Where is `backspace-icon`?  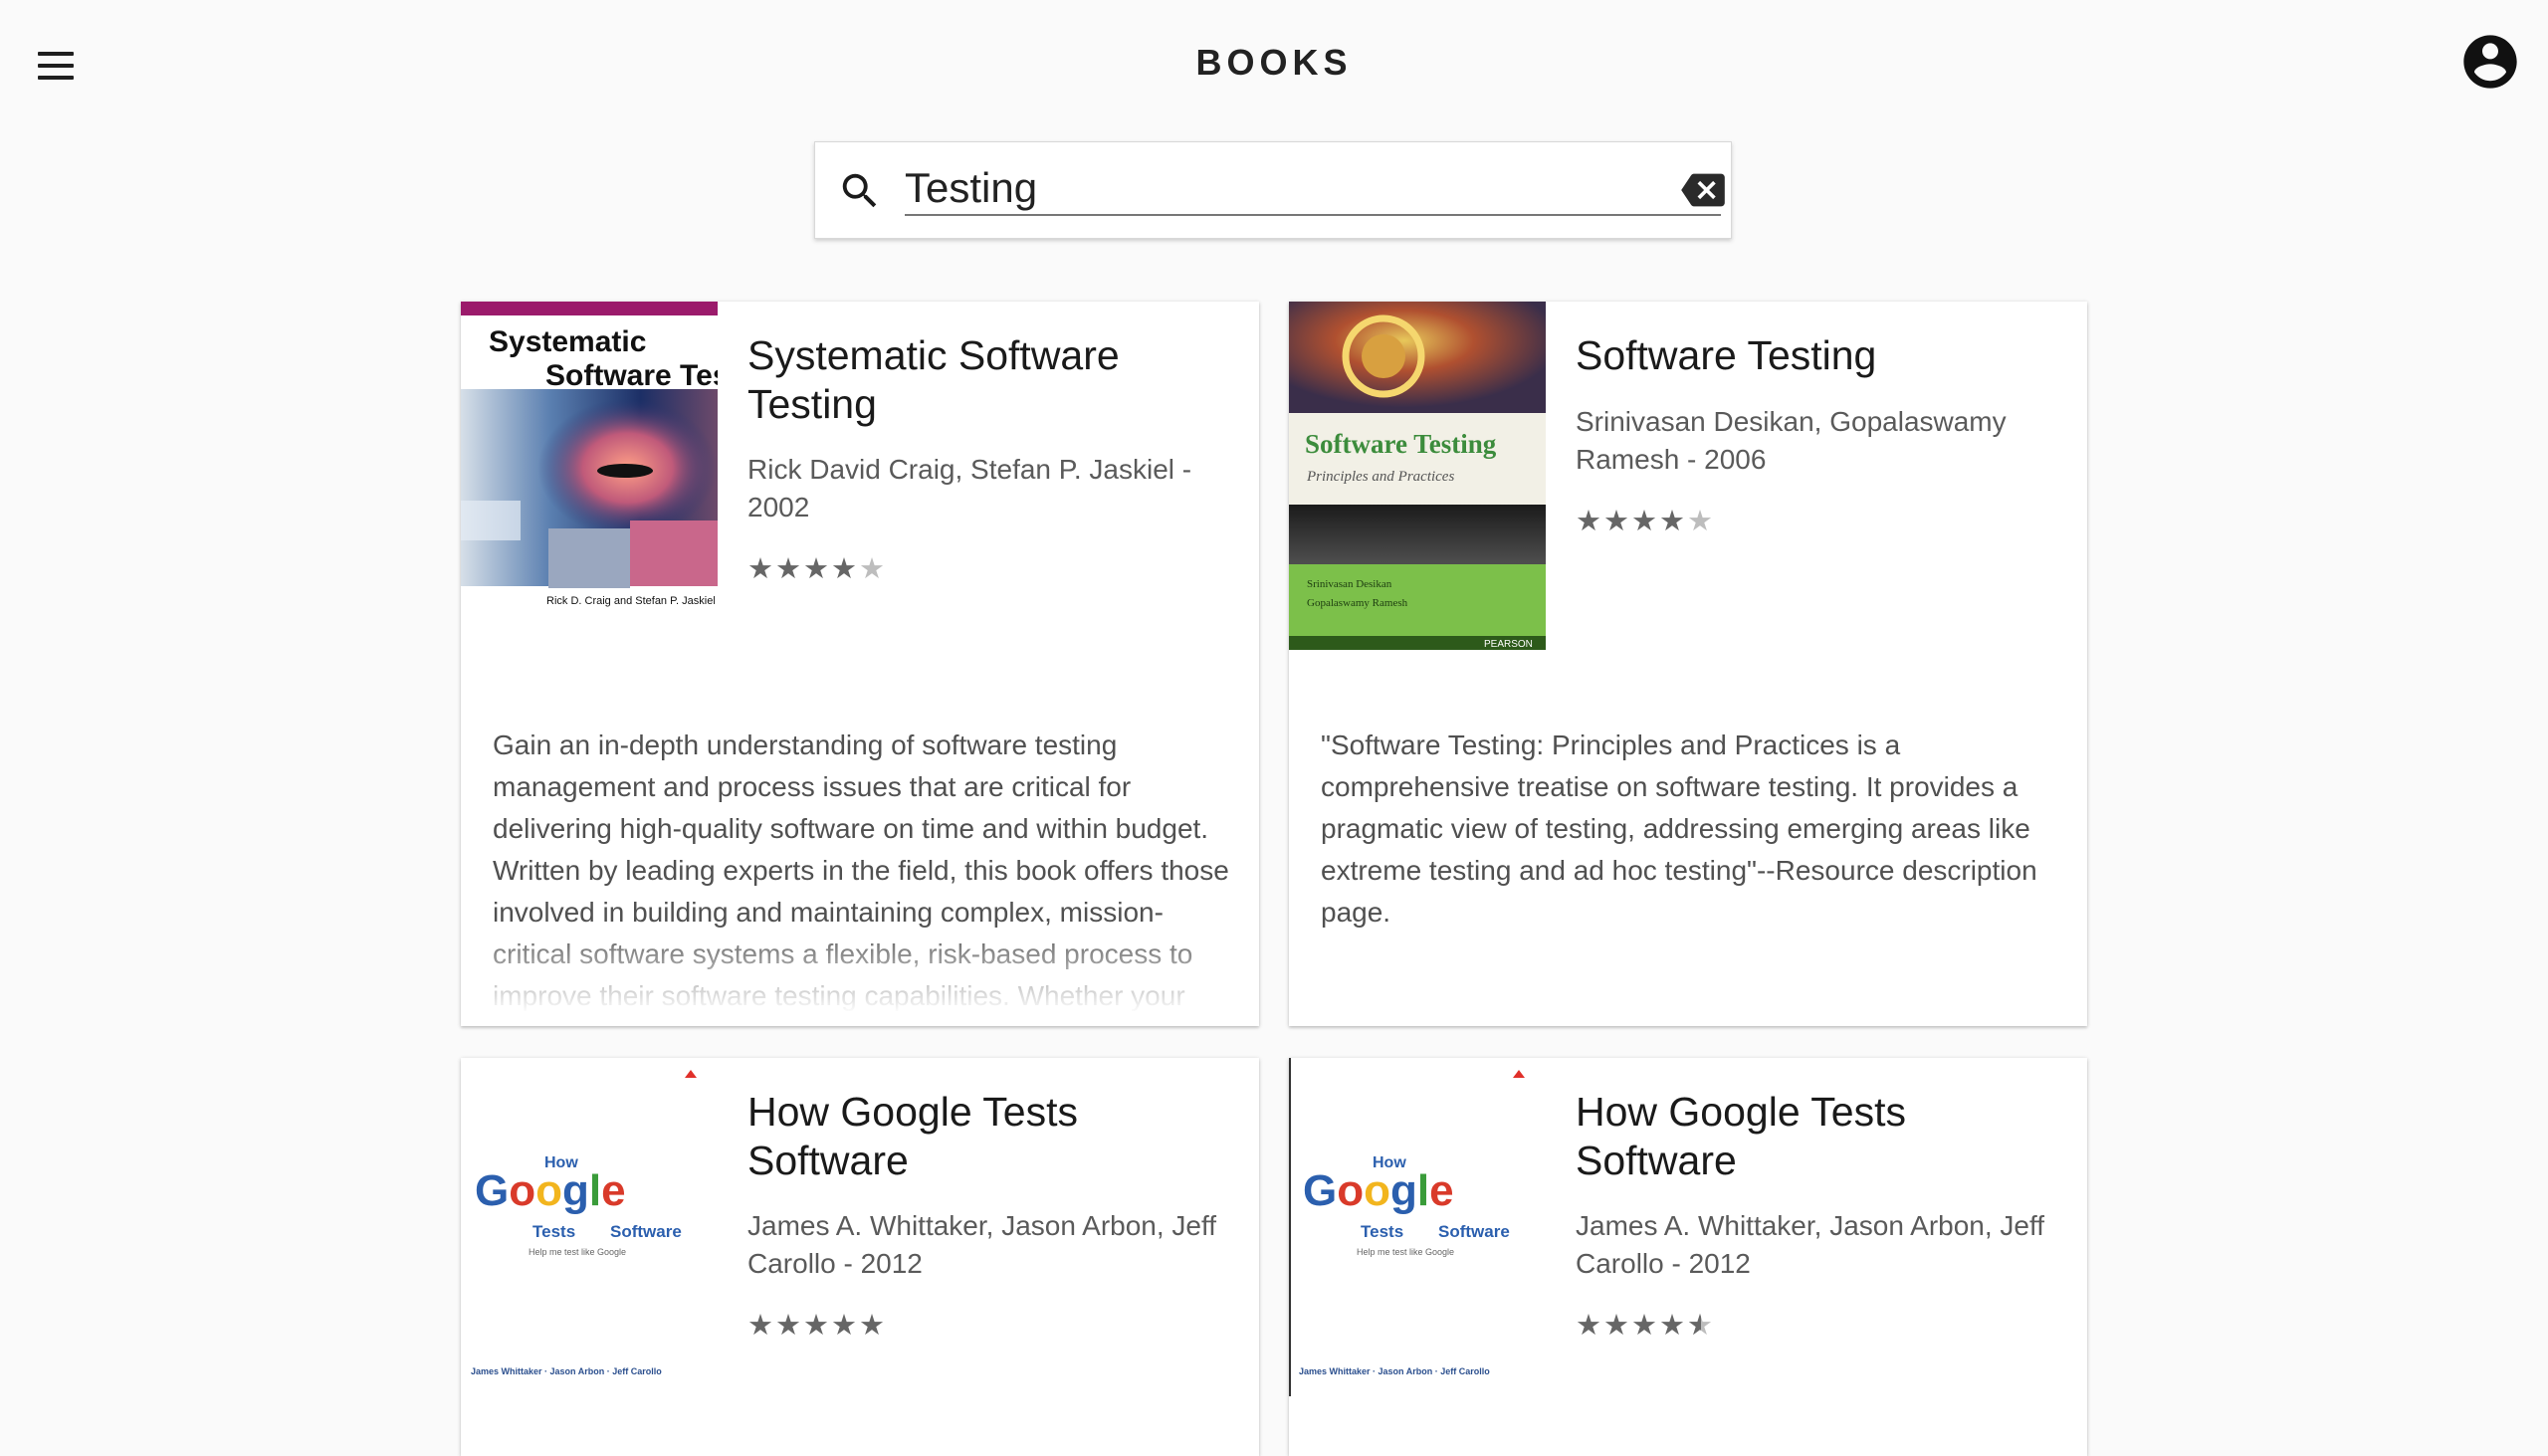
backspace-icon is located at coordinates (1703, 190).